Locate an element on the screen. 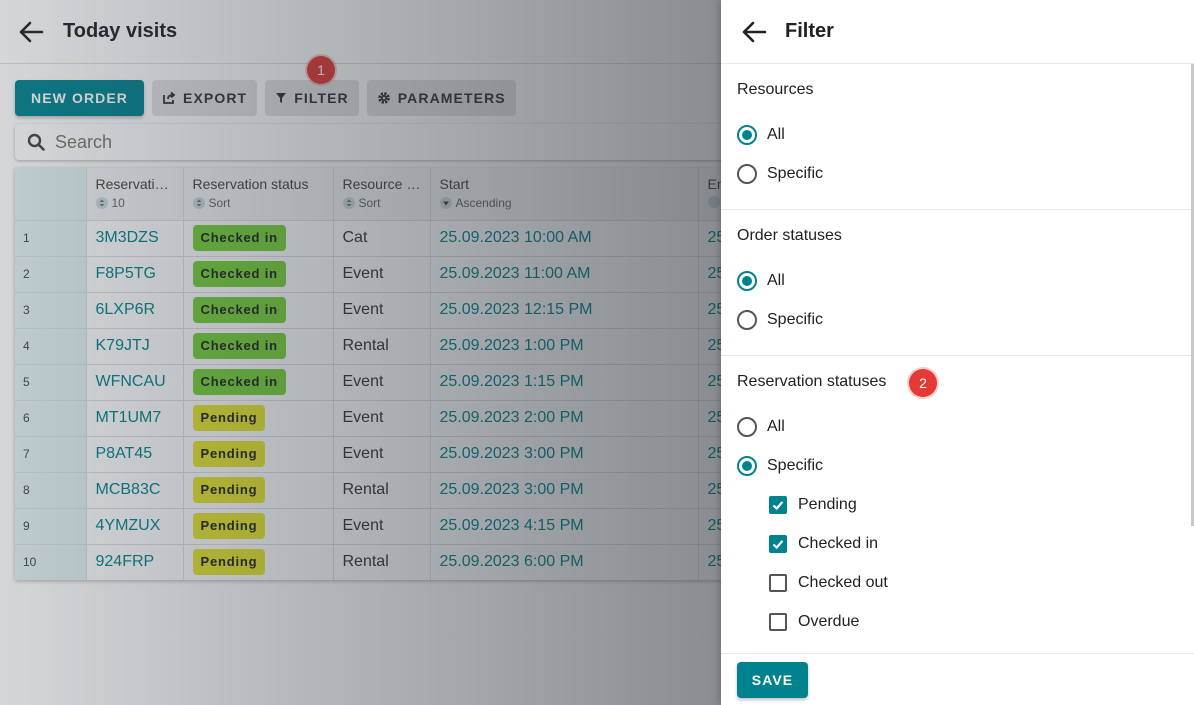 This screenshot has width=1194, height=705. row-number: 7 is located at coordinates (51, 454).